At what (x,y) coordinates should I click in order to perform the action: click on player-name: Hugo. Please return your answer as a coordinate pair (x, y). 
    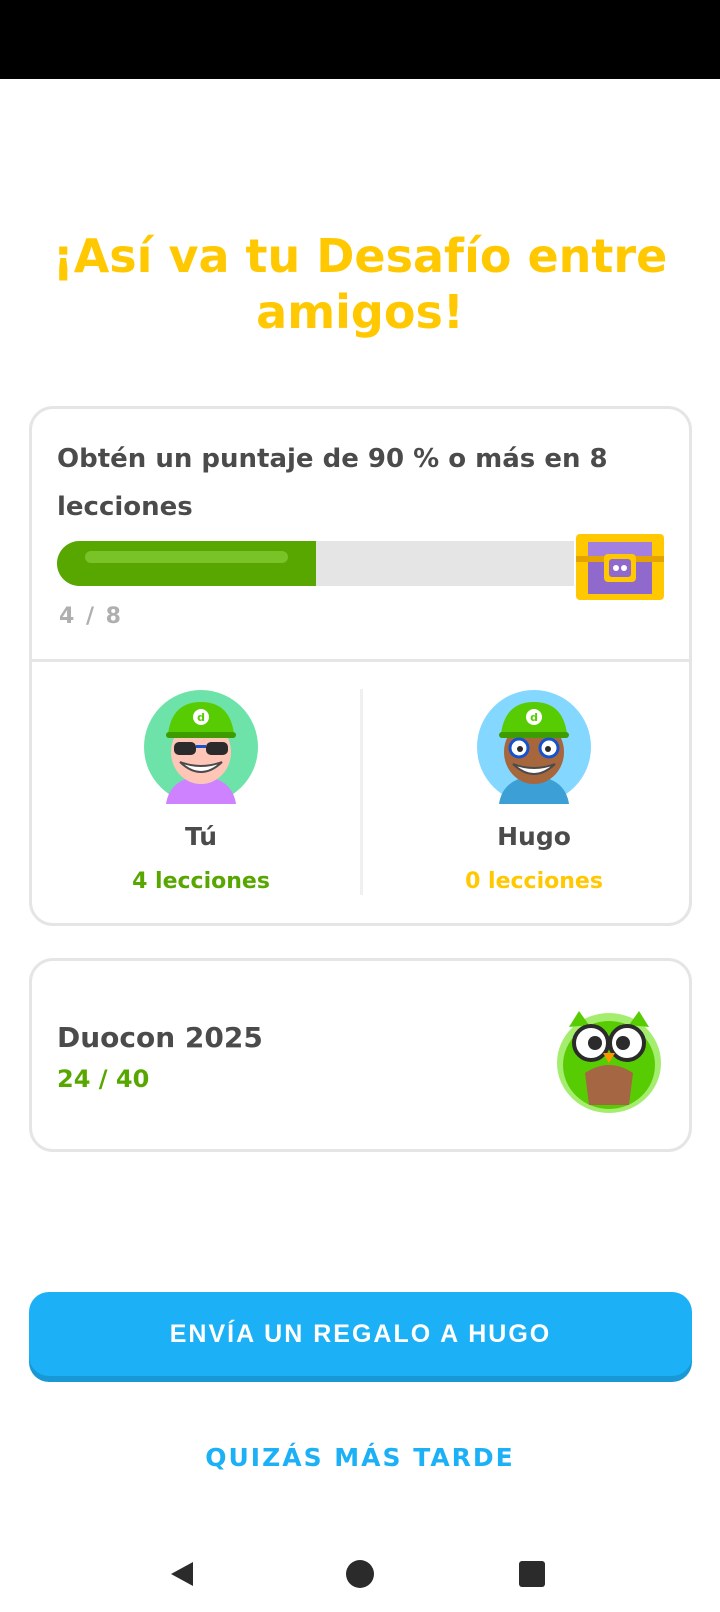
    Looking at the image, I should click on (534, 836).